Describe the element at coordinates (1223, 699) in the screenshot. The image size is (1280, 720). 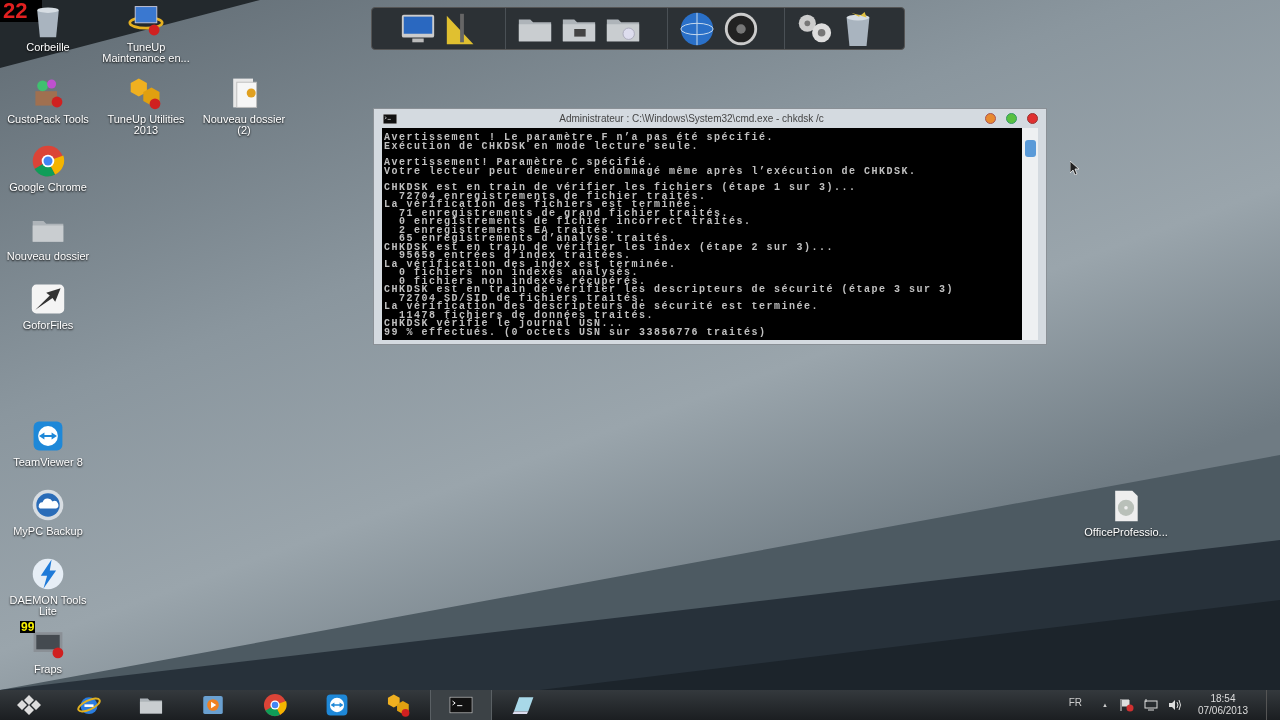
I see `clock-time: 18:54` at that location.